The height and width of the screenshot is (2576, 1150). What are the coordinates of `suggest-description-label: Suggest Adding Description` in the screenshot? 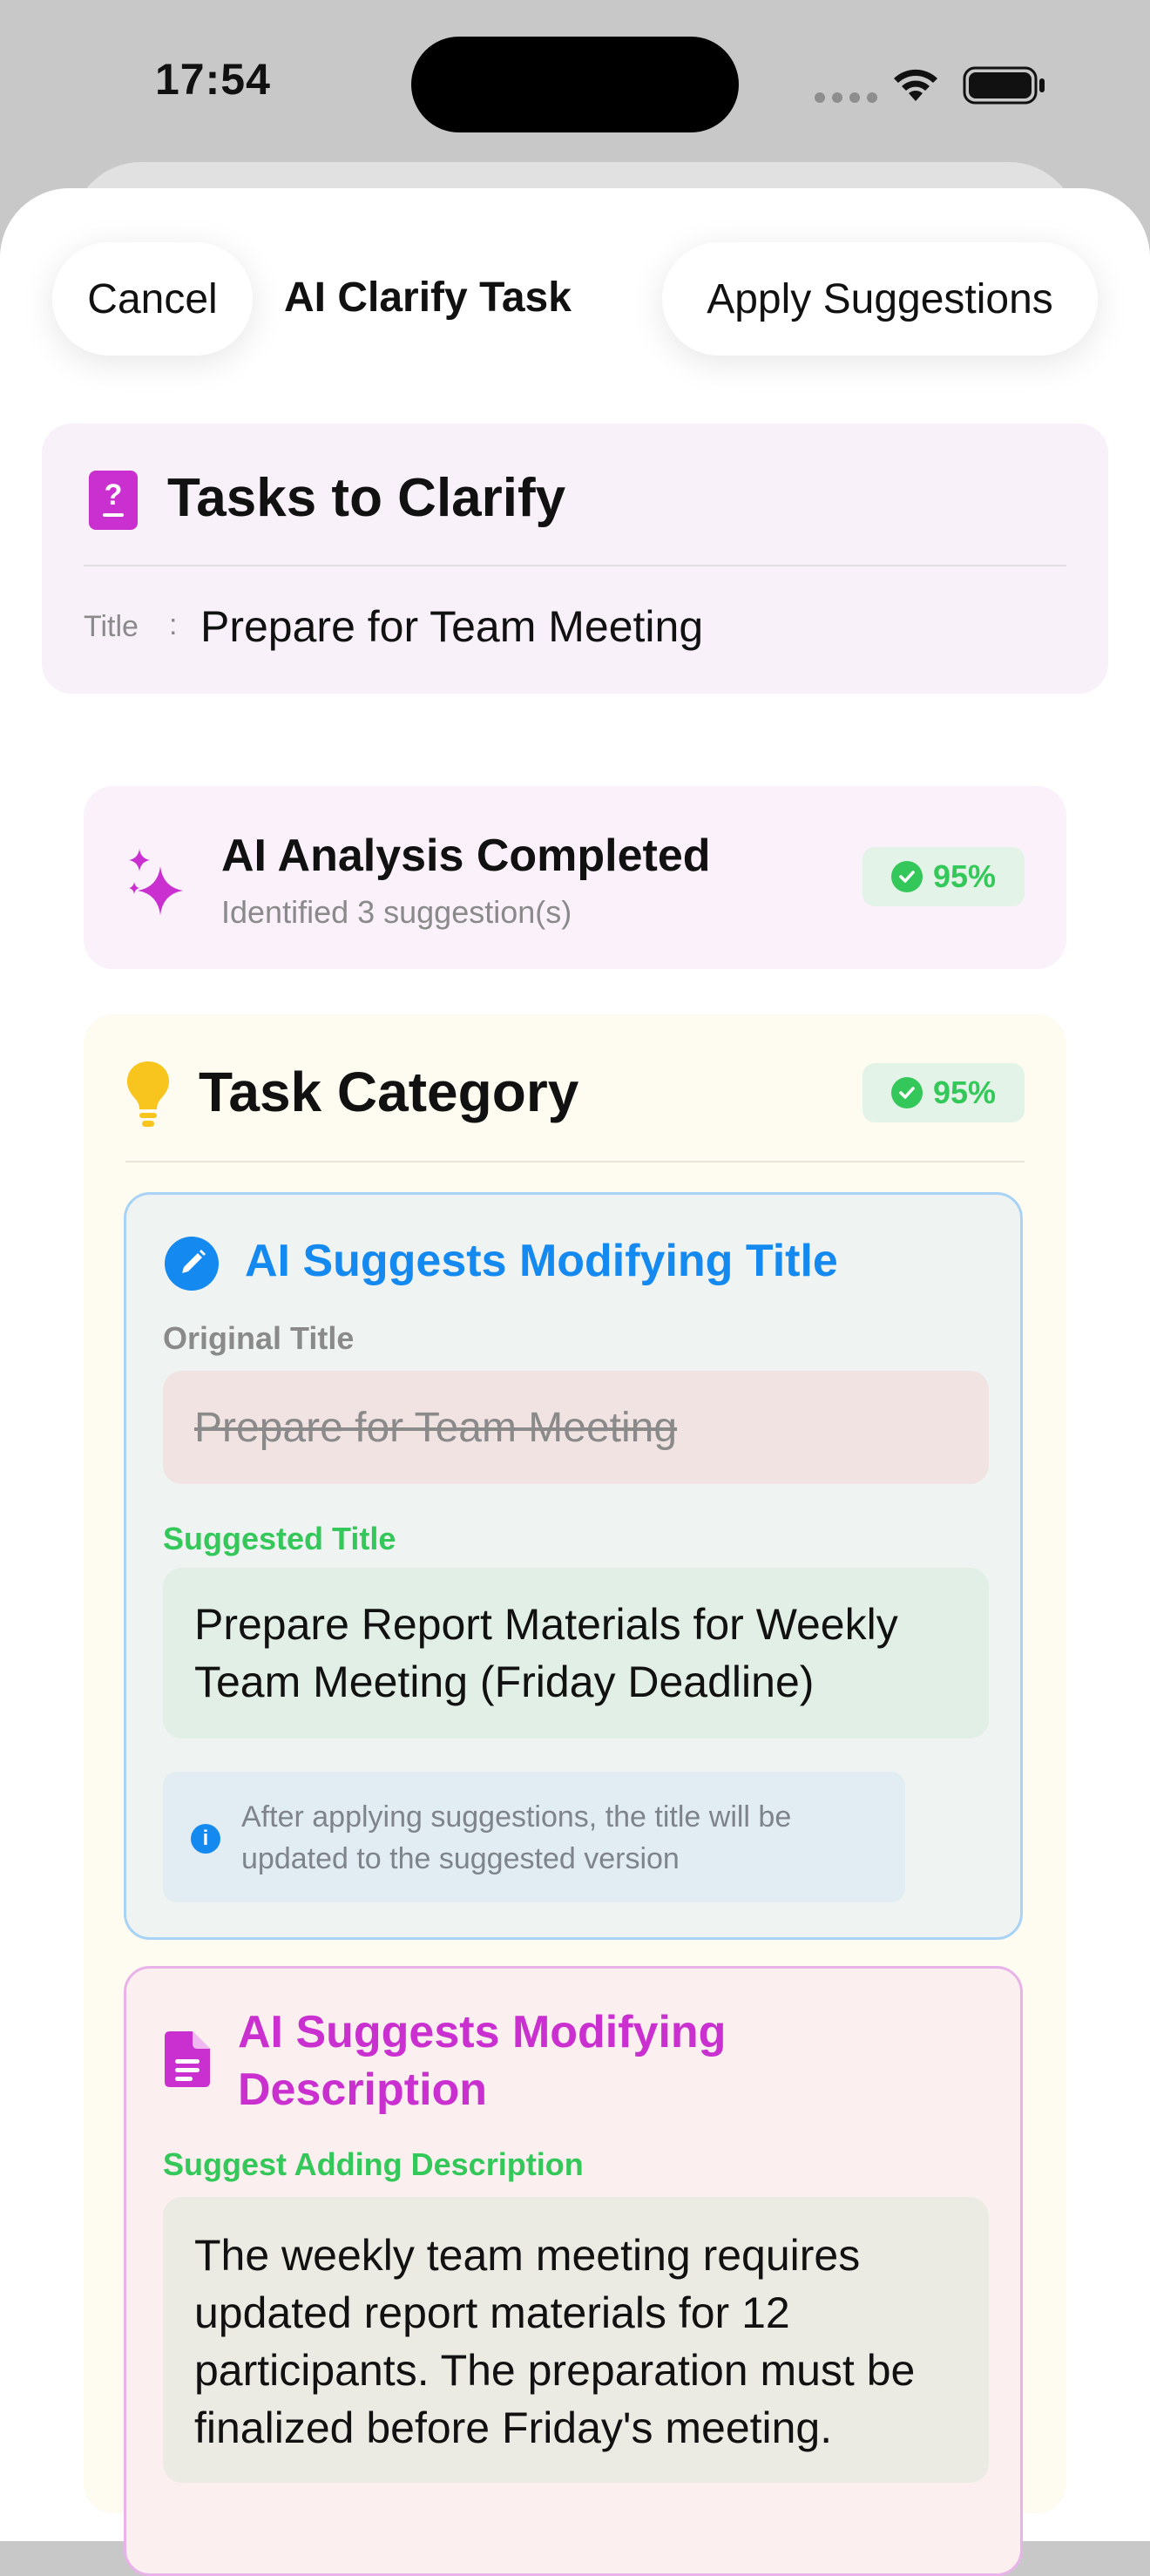 It's located at (373, 2164).